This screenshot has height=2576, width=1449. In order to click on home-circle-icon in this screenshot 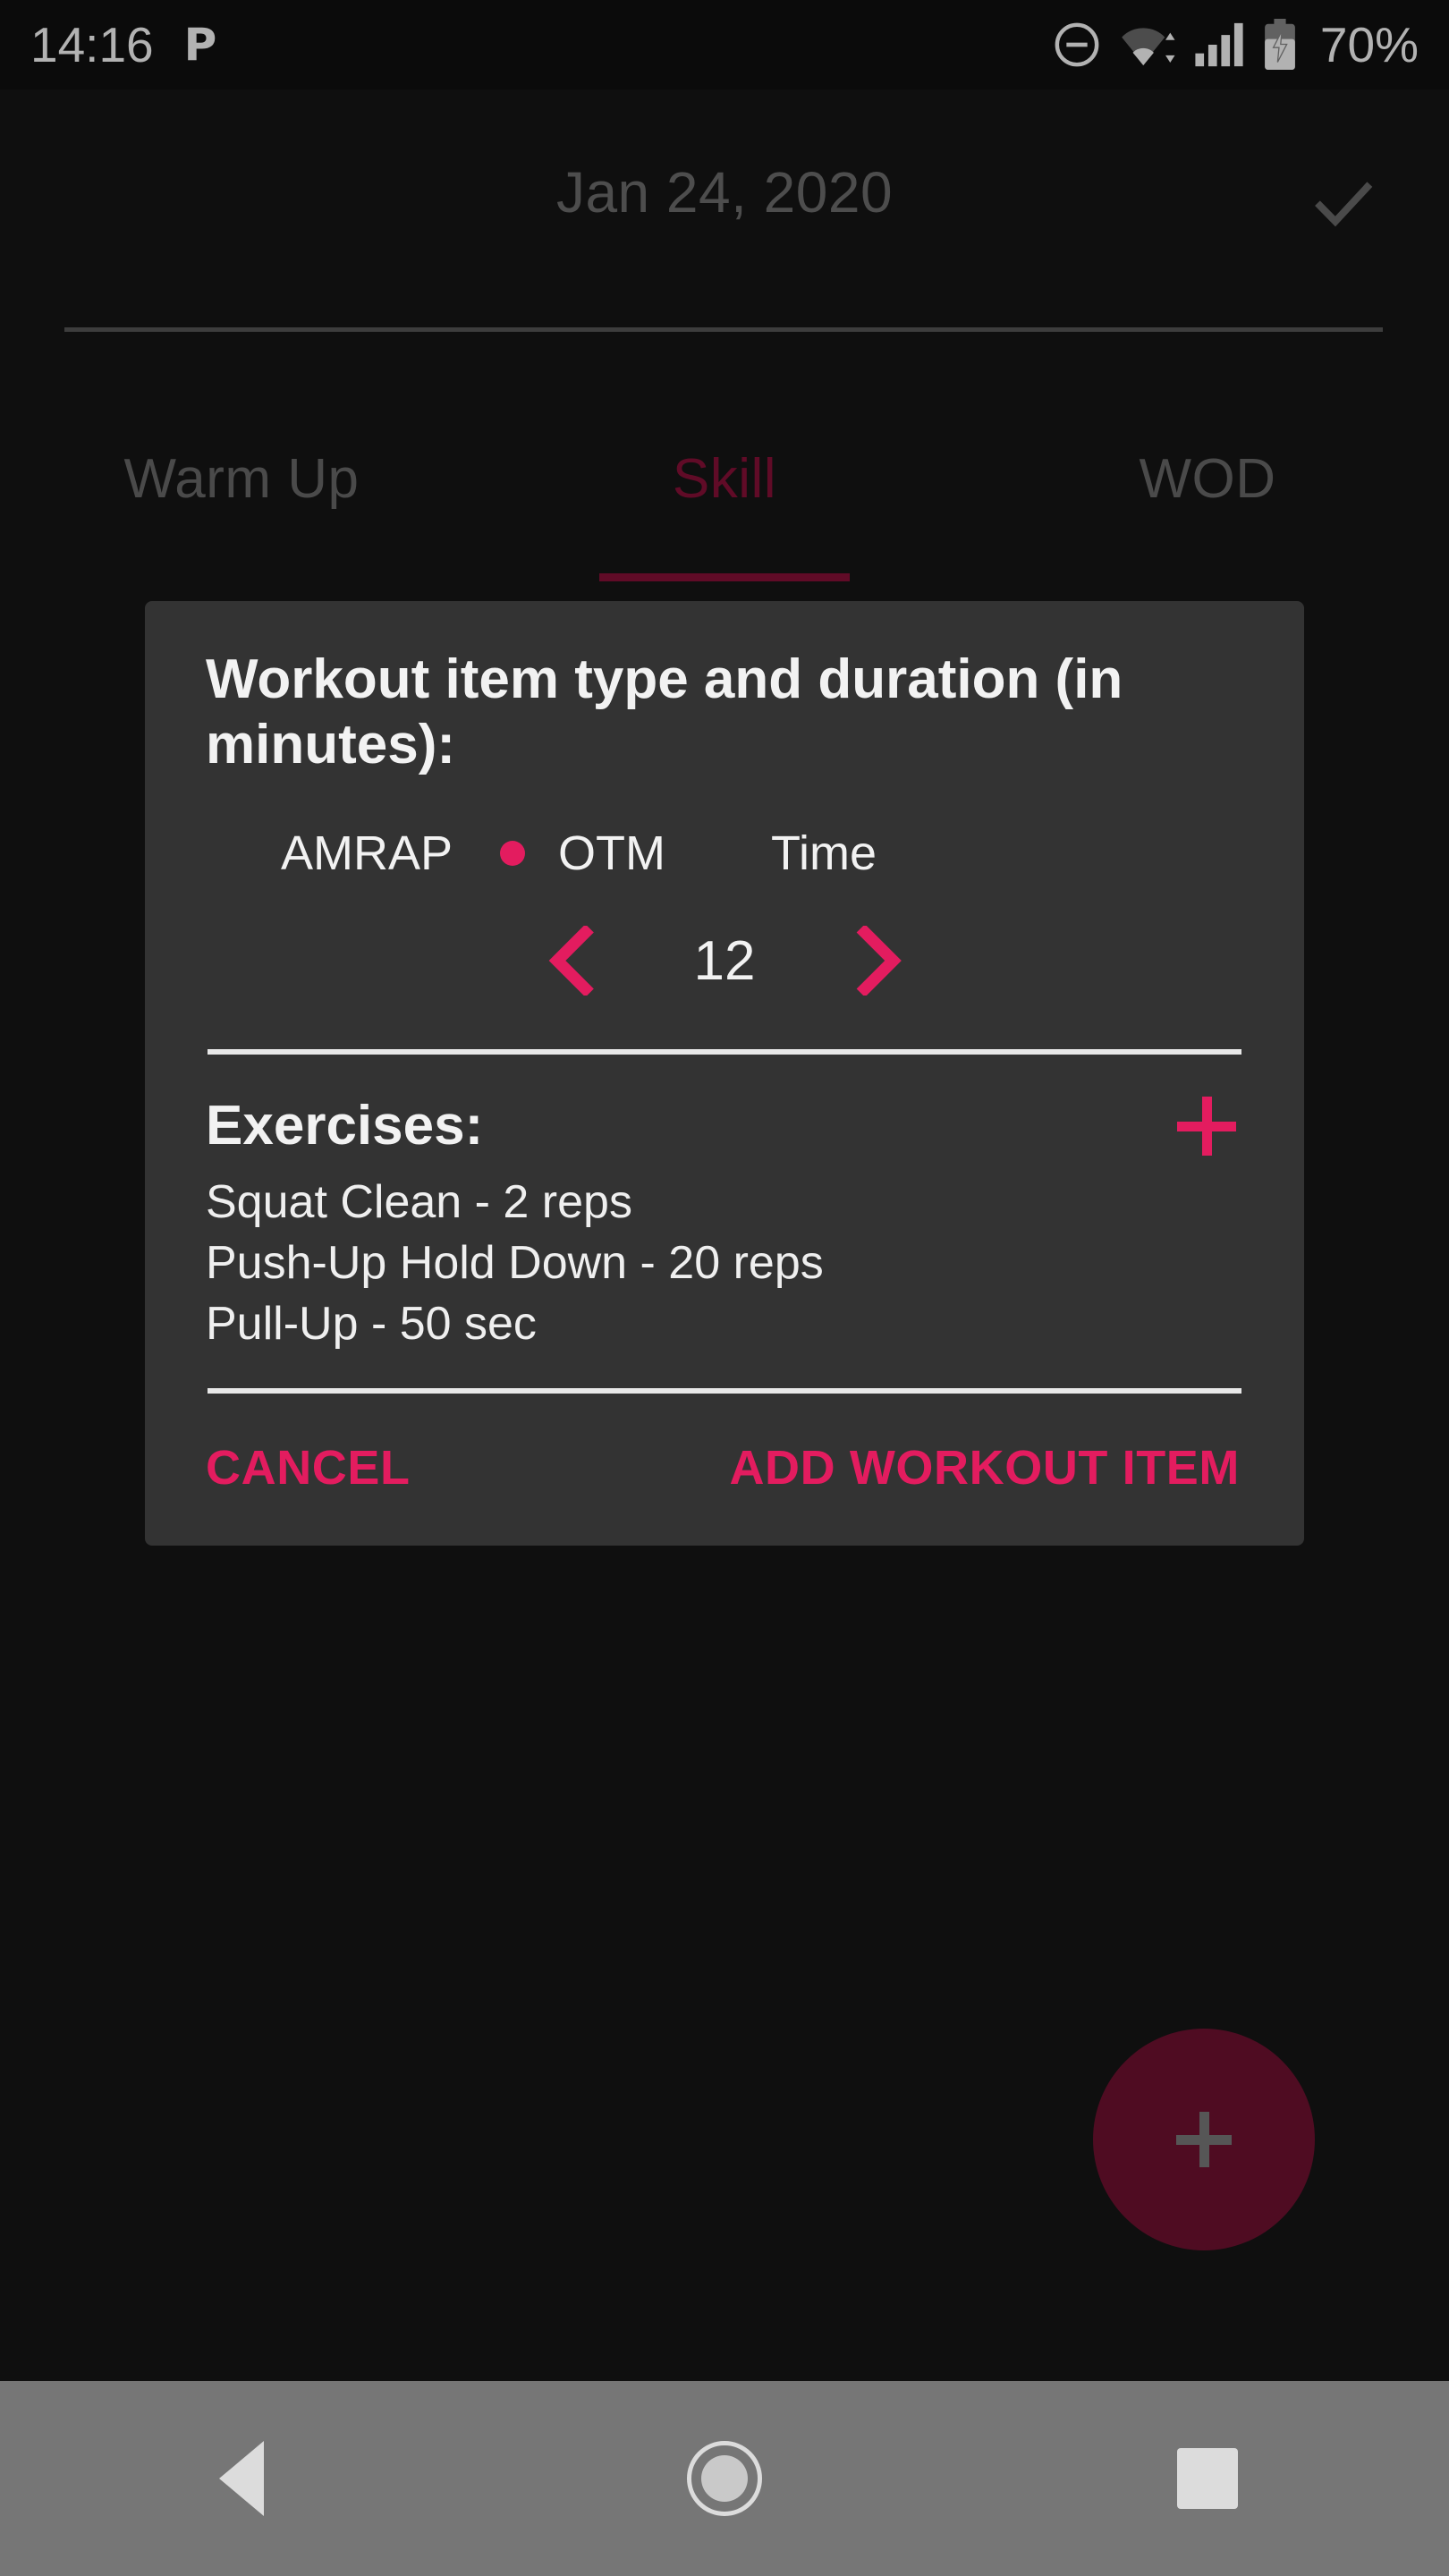, I will do `click(724, 2478)`.